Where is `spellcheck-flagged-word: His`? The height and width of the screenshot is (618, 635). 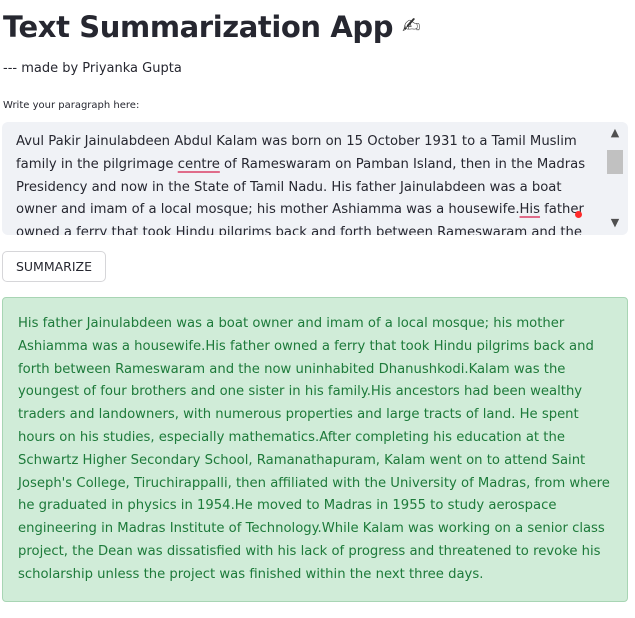
spellcheck-flagged-word: His is located at coordinates (529, 210).